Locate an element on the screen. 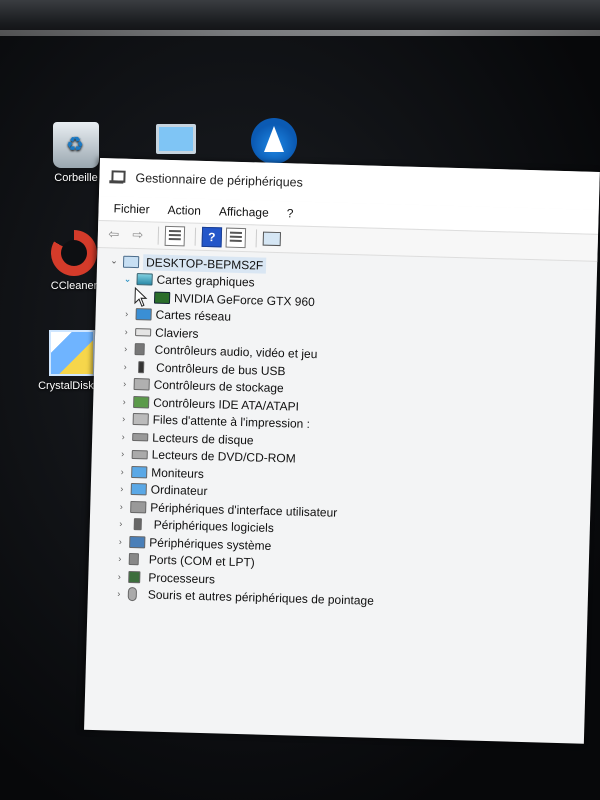 Image resolution: width=600 pixels, height=800 pixels. menu-help: ? is located at coordinates (290, 213).